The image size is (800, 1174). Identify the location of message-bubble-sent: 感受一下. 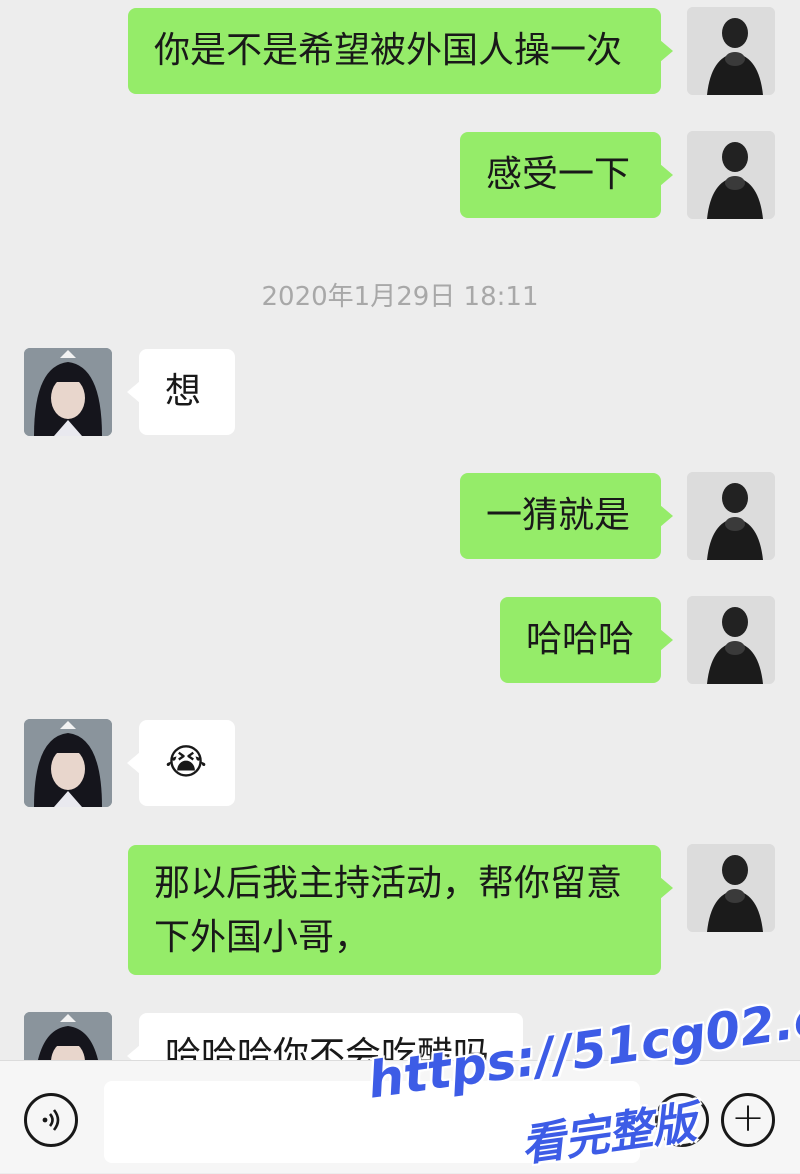
(566, 175).